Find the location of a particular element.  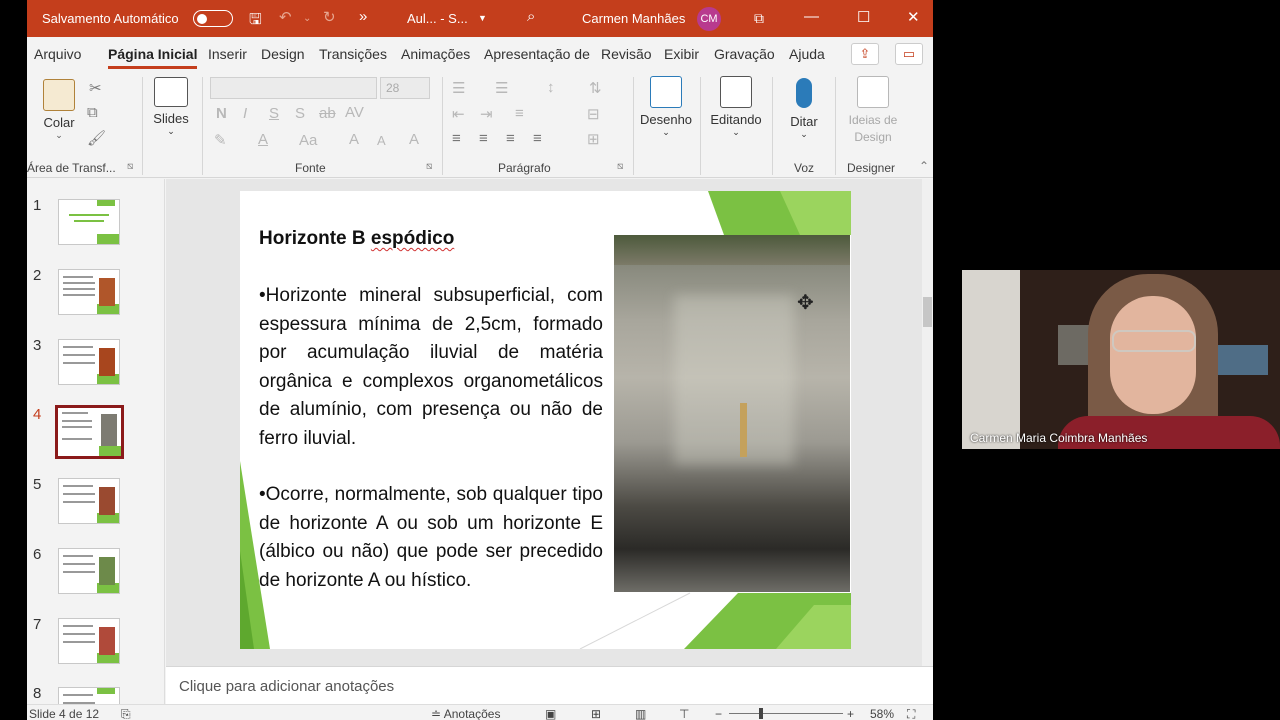

clear-formatting-icon: A is located at coordinates (414, 139).